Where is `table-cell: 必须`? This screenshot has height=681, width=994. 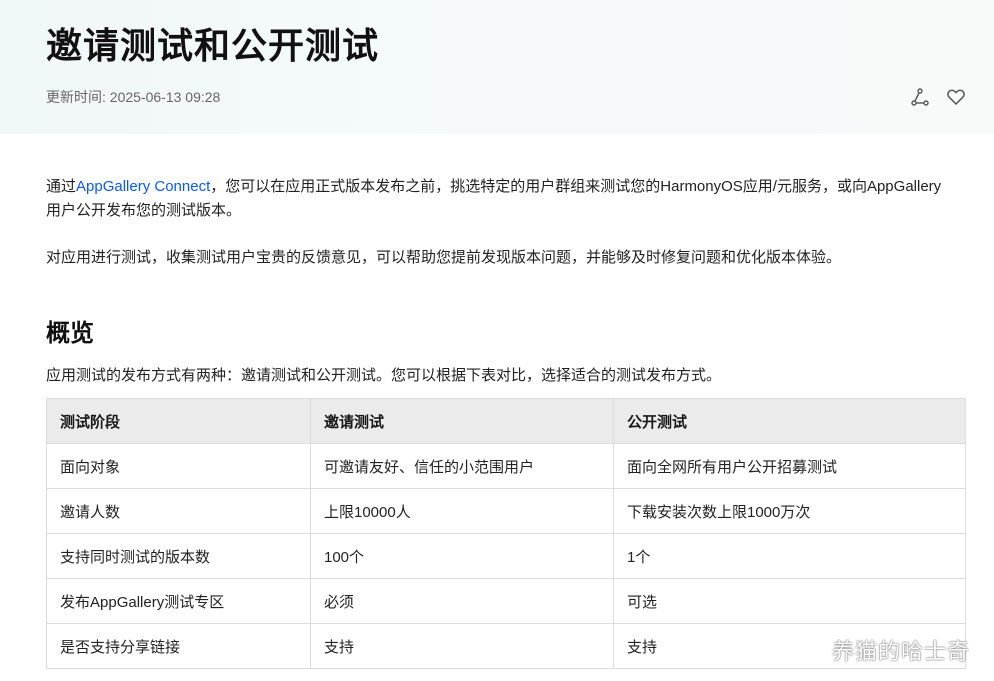
table-cell: 必须 is located at coordinates (462, 601).